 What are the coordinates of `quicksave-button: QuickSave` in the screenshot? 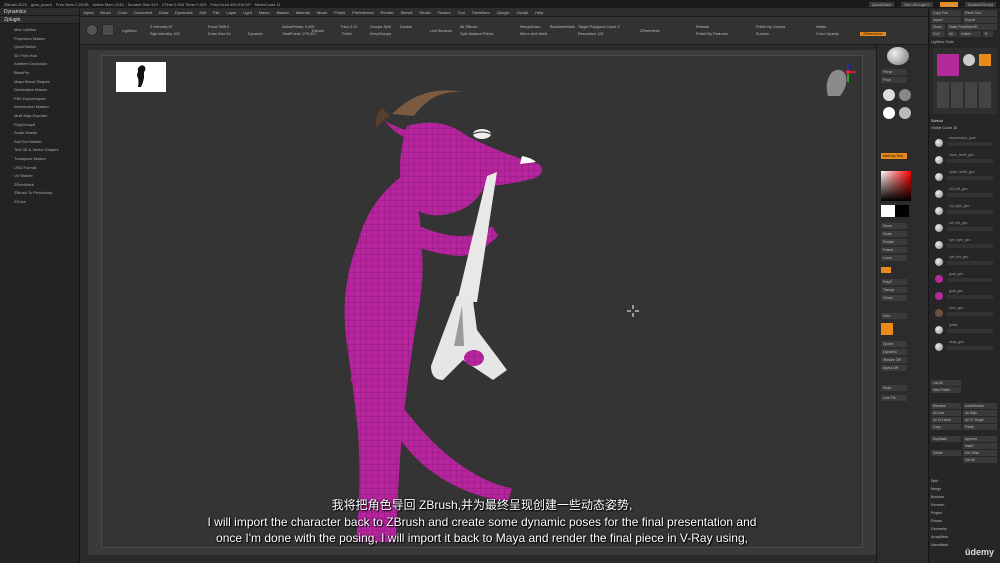 It's located at (881, 4).